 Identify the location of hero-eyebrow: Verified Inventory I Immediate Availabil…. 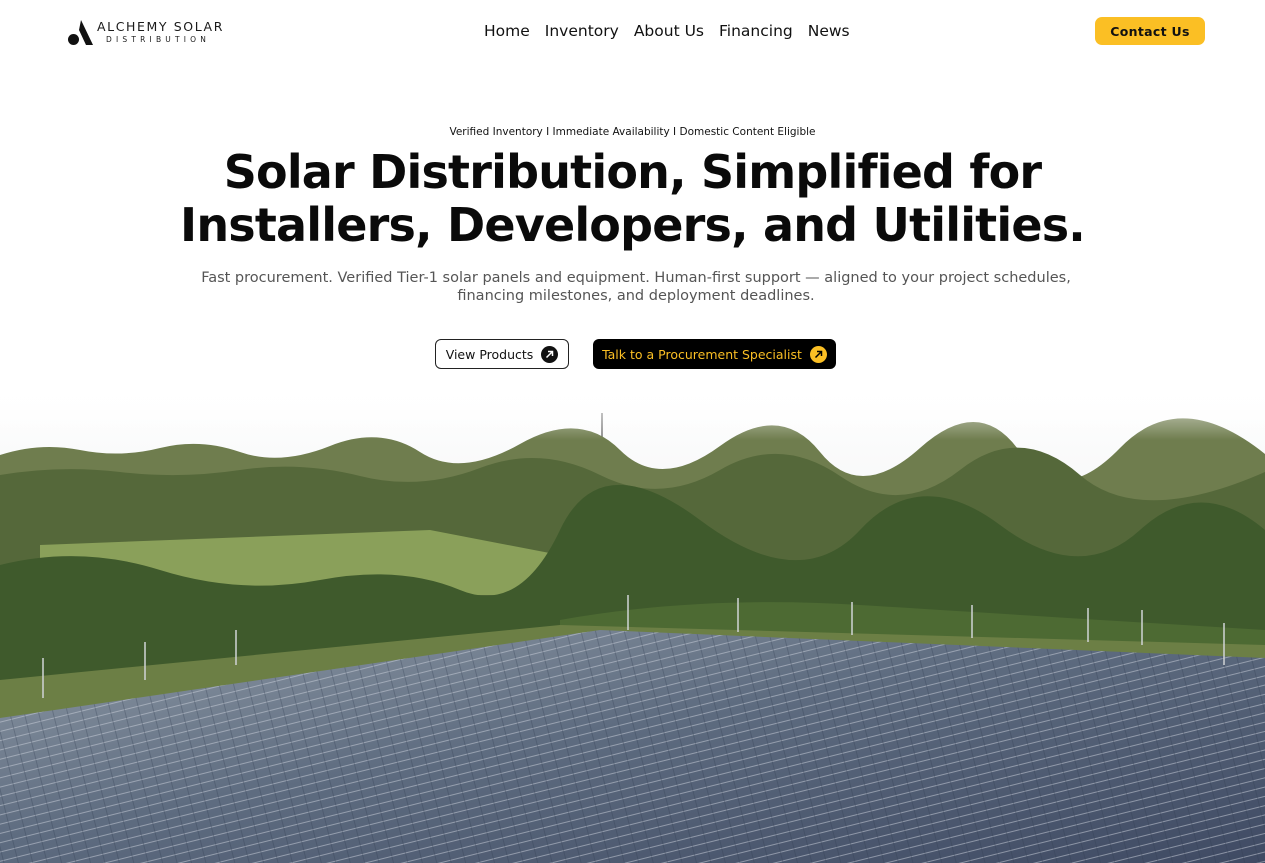
(632, 132).